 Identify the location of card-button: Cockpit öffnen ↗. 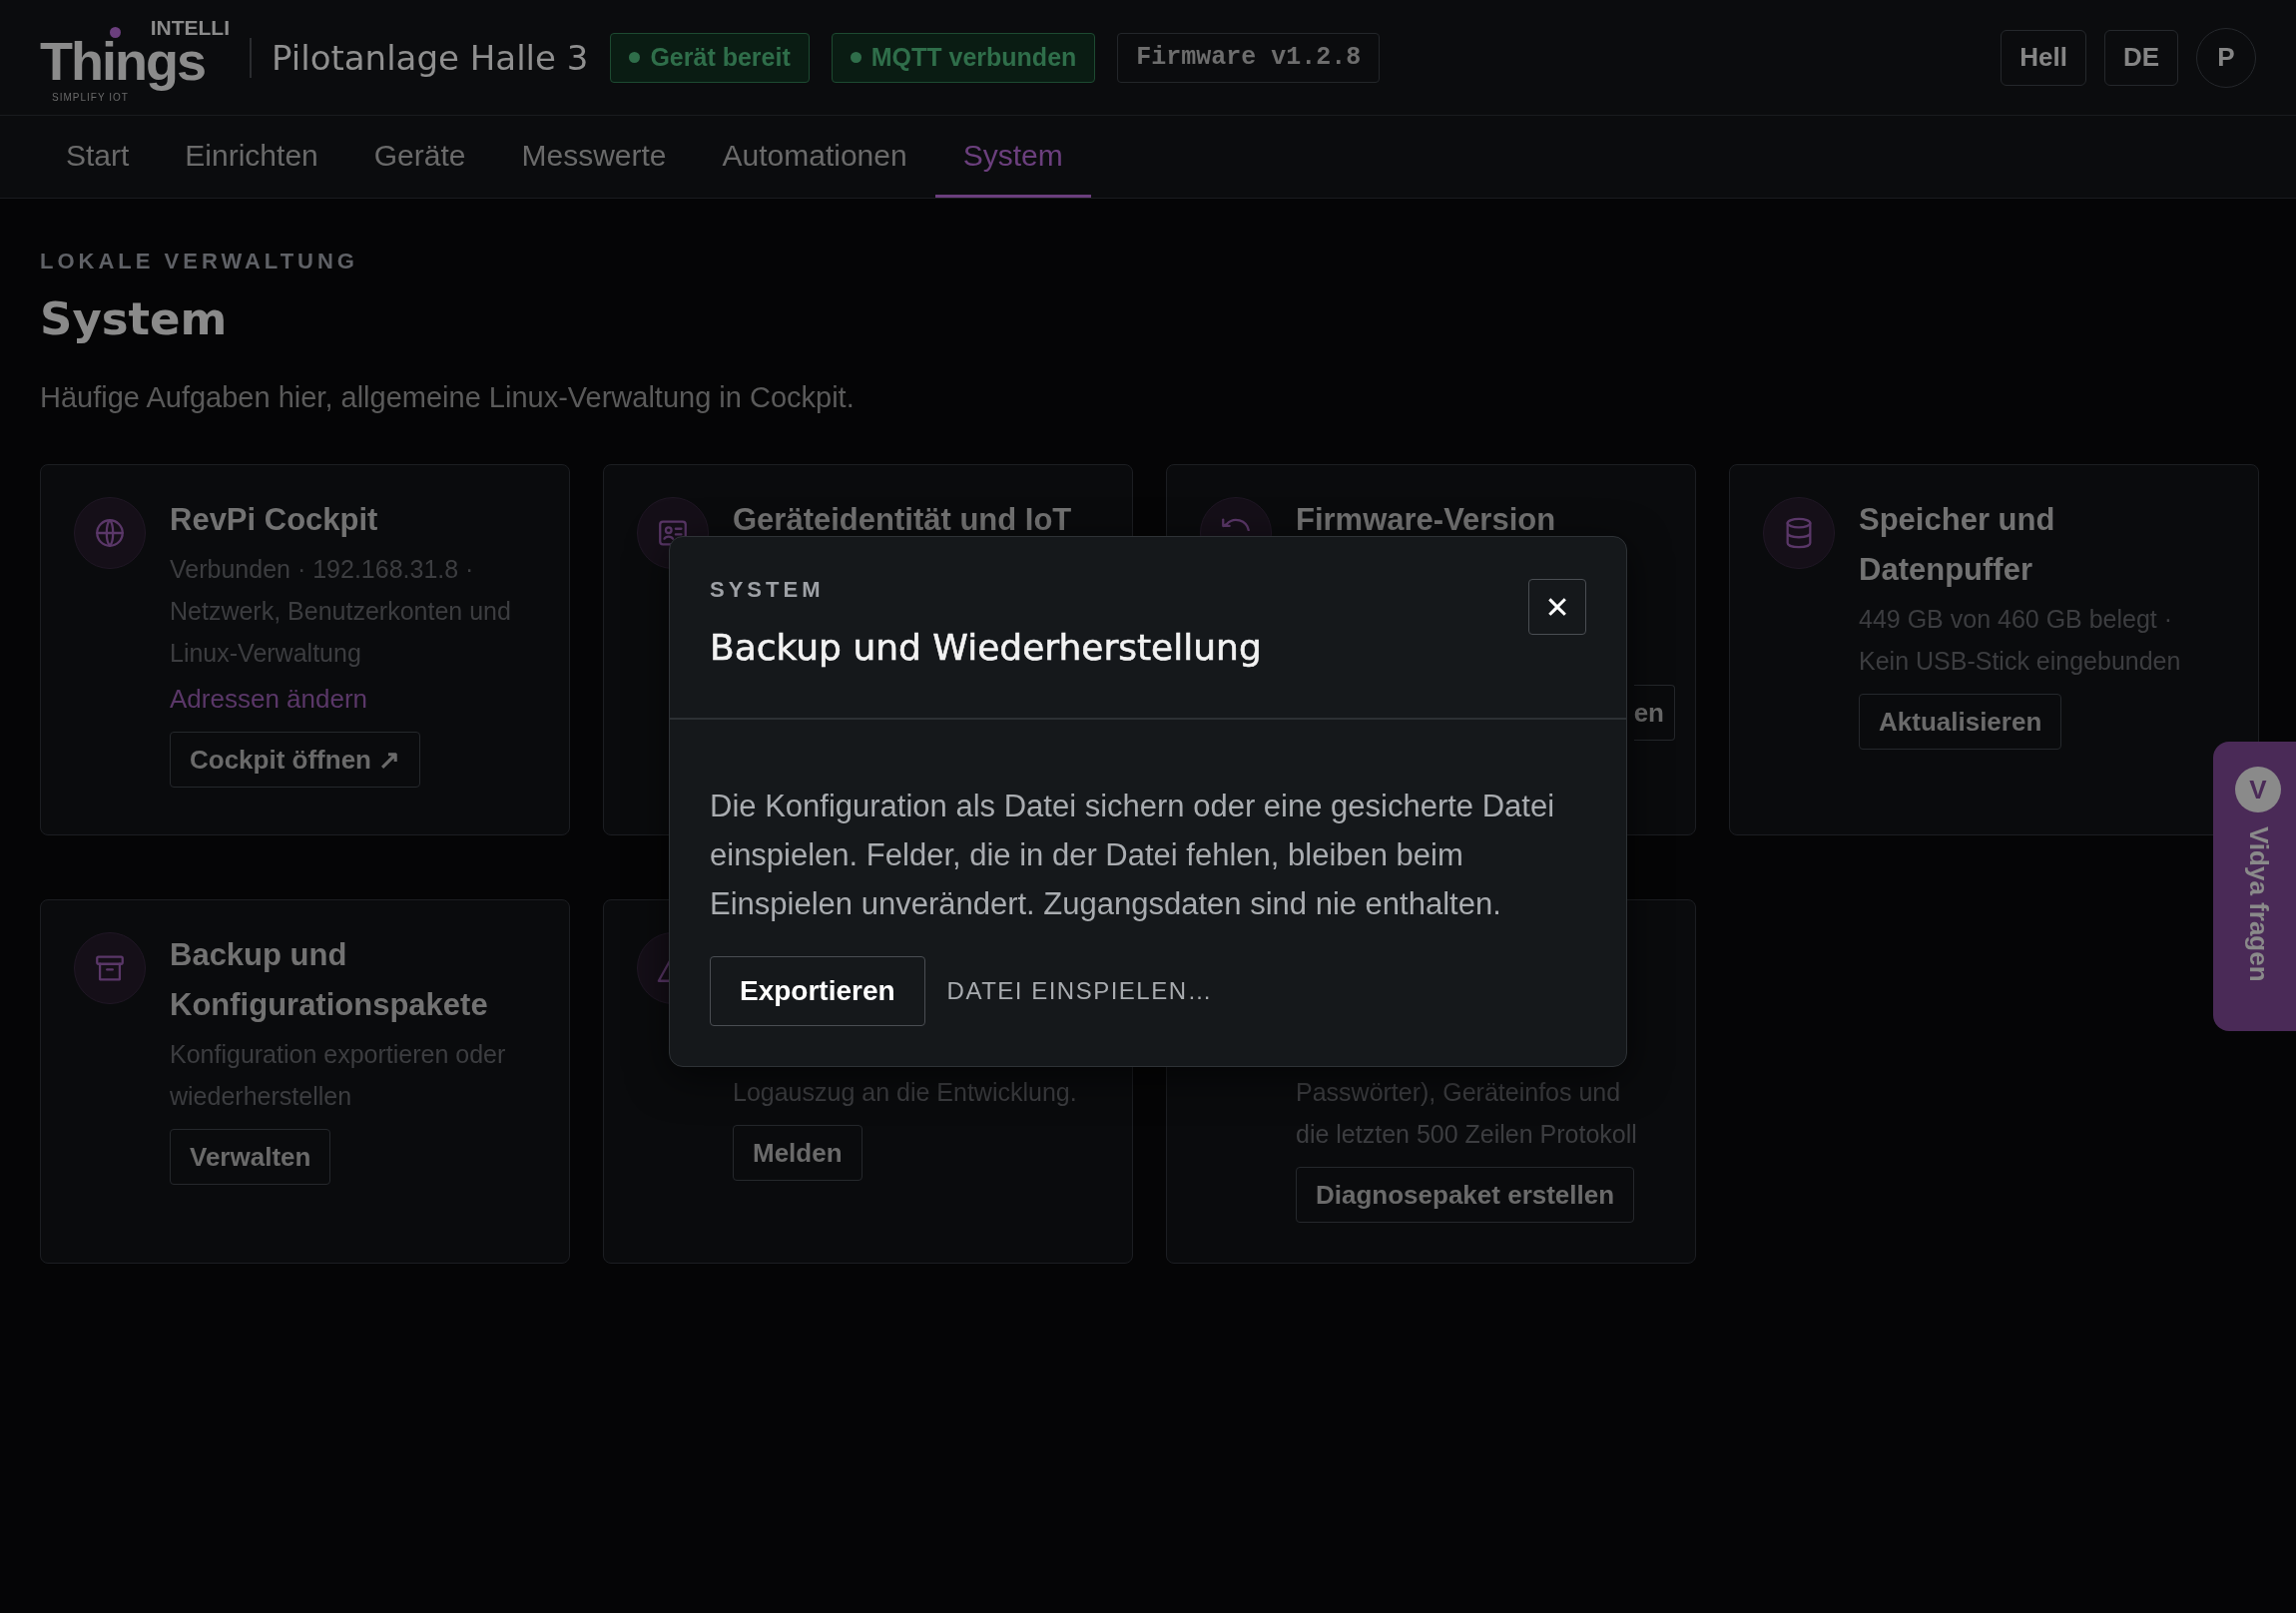
(296, 760).